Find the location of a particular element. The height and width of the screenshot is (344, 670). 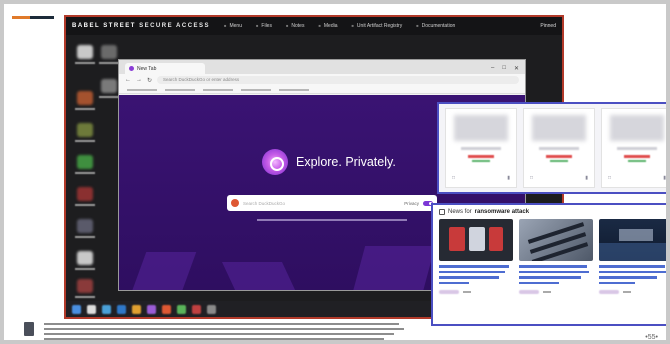

close-icon: ✕ is located at coordinates (516, 68).